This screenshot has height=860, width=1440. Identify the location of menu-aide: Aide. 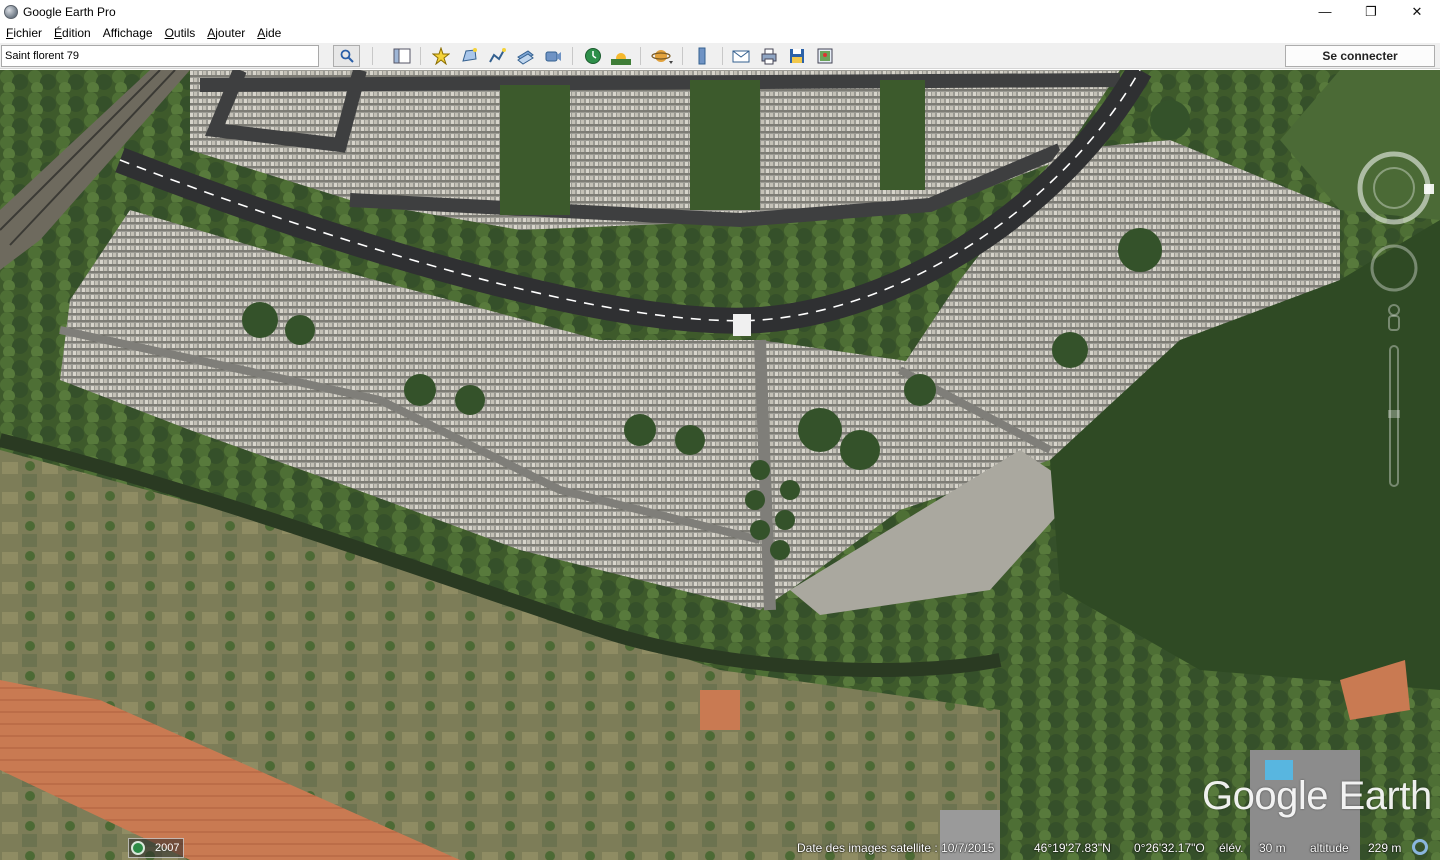
(270, 33).